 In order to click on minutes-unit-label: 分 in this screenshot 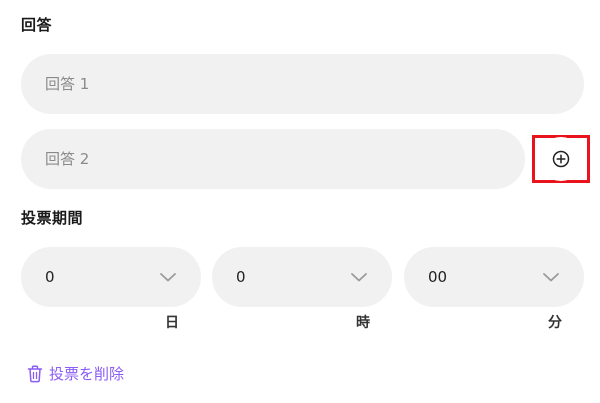, I will do `click(555, 323)`.